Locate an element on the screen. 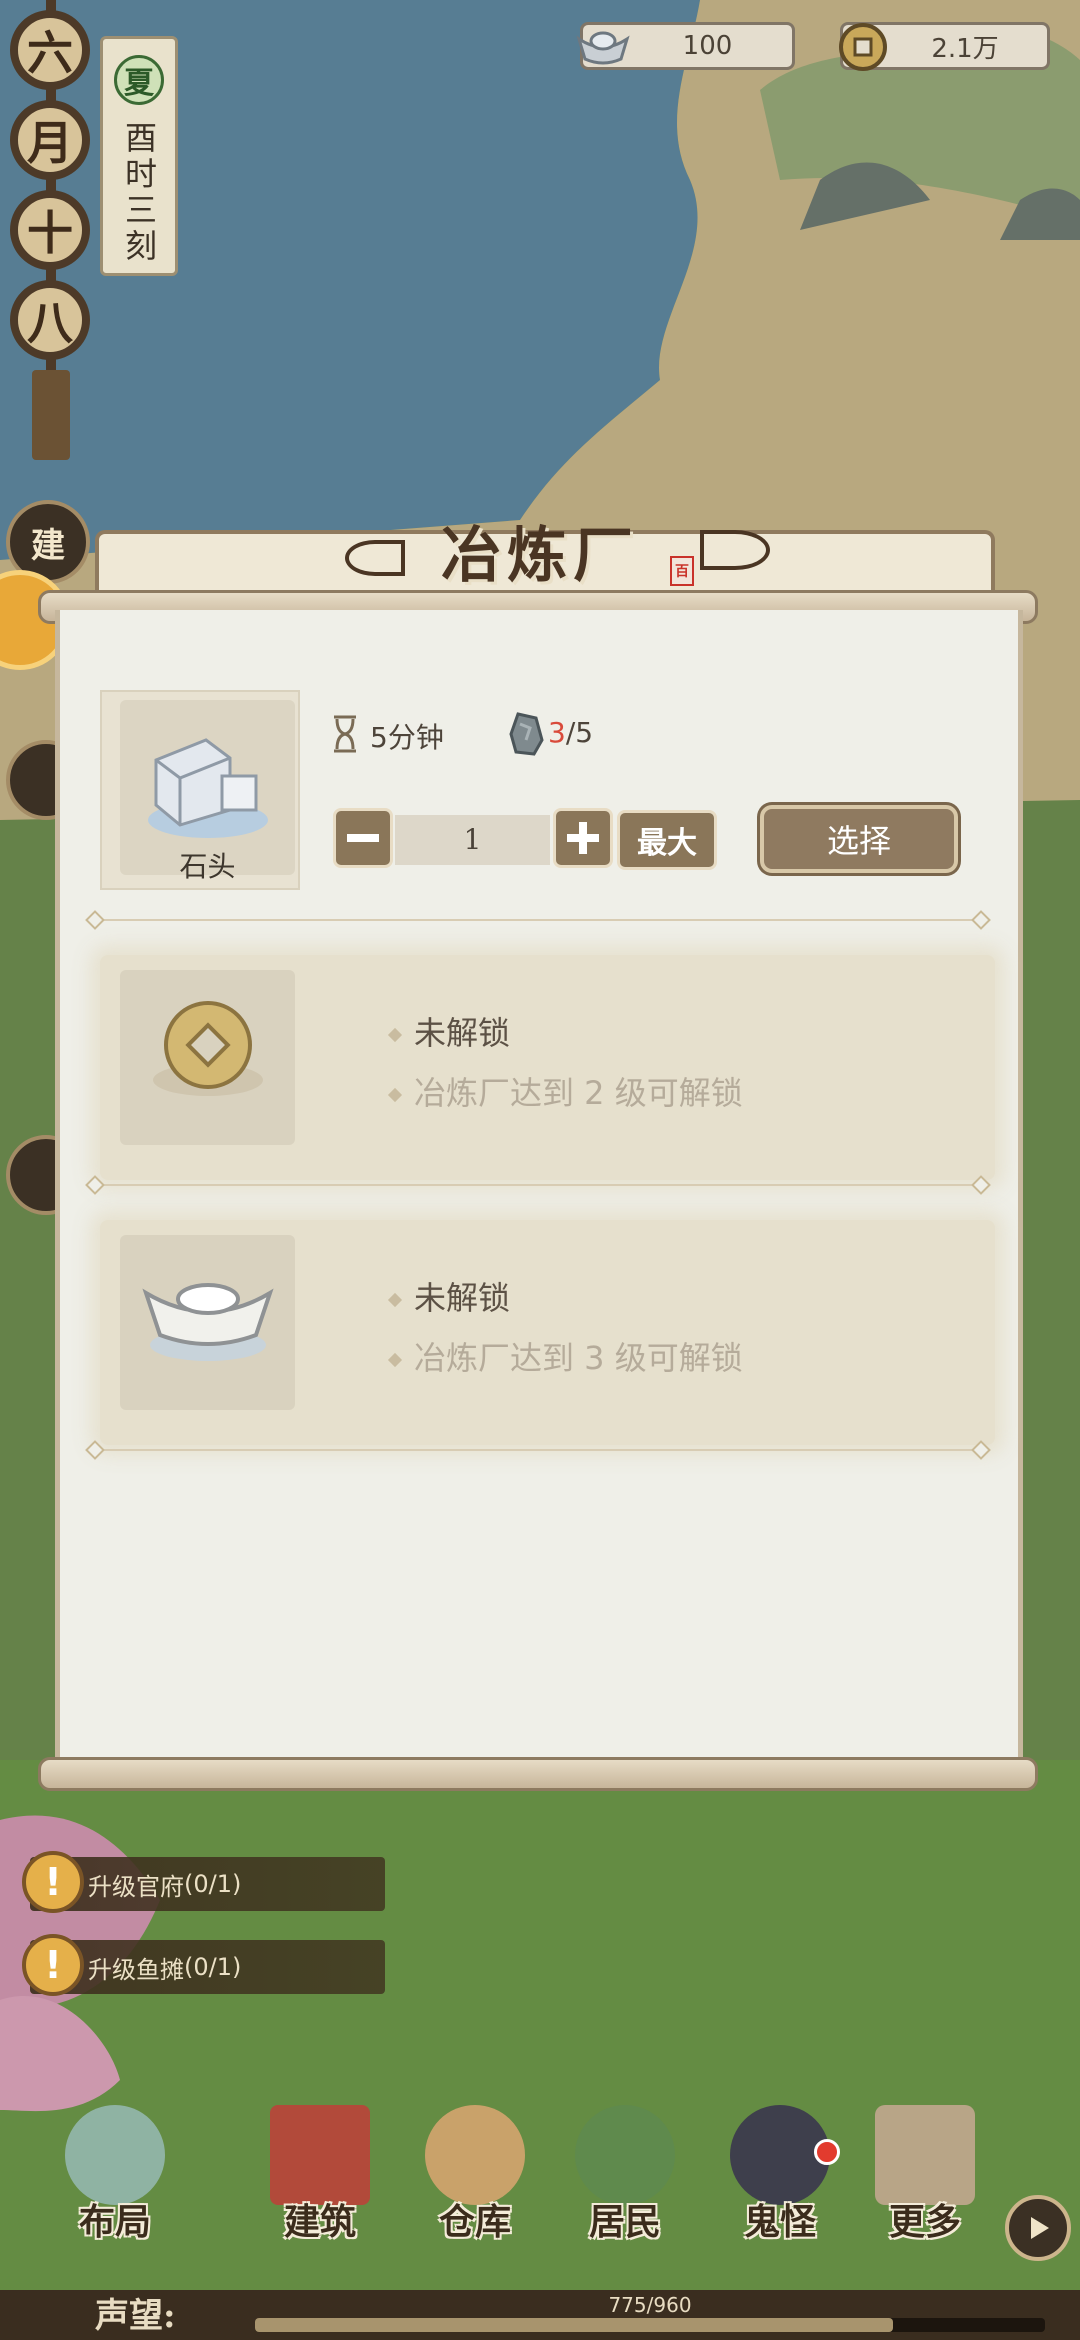 Image resolution: width=1080 pixels, height=2340 pixels. calendar-month-char-2: 月 is located at coordinates (50, 140).